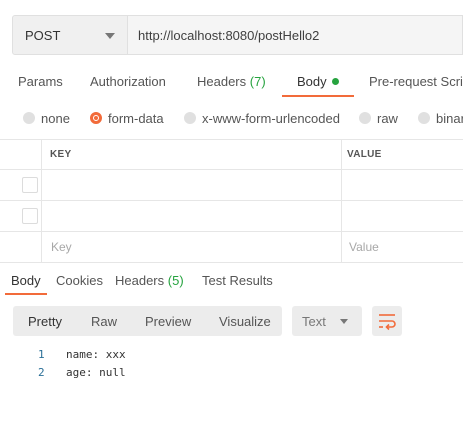 The image size is (463, 430). I want to click on headers-count-badge: (7), so click(257, 81).